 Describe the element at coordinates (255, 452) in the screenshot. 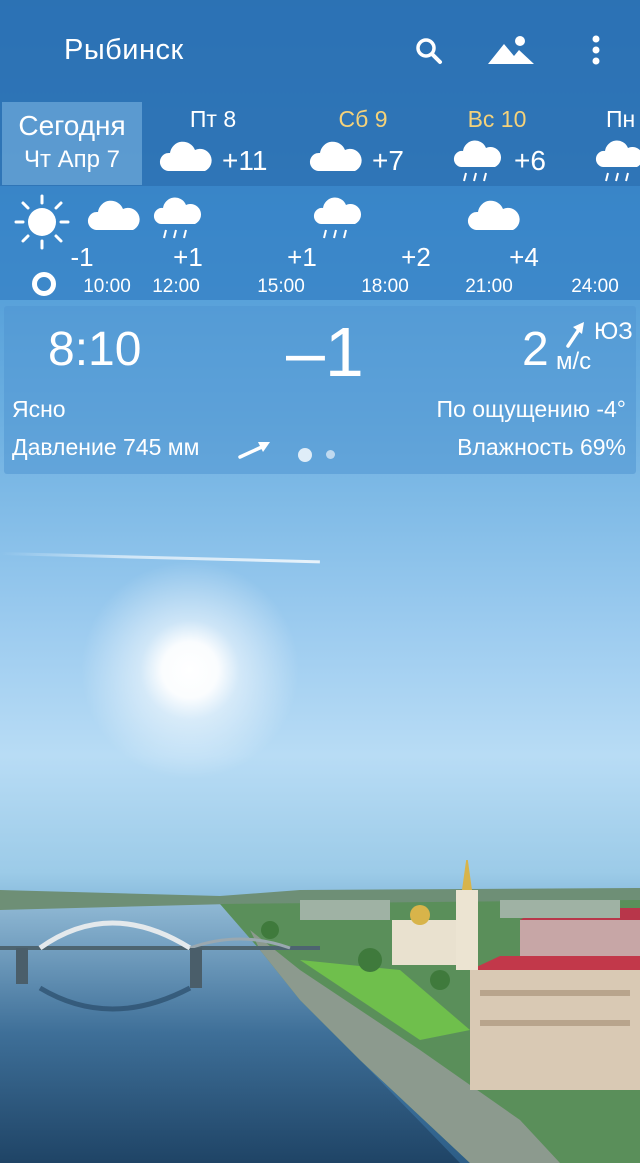

I see `pressure-trend-arrow-icon` at that location.